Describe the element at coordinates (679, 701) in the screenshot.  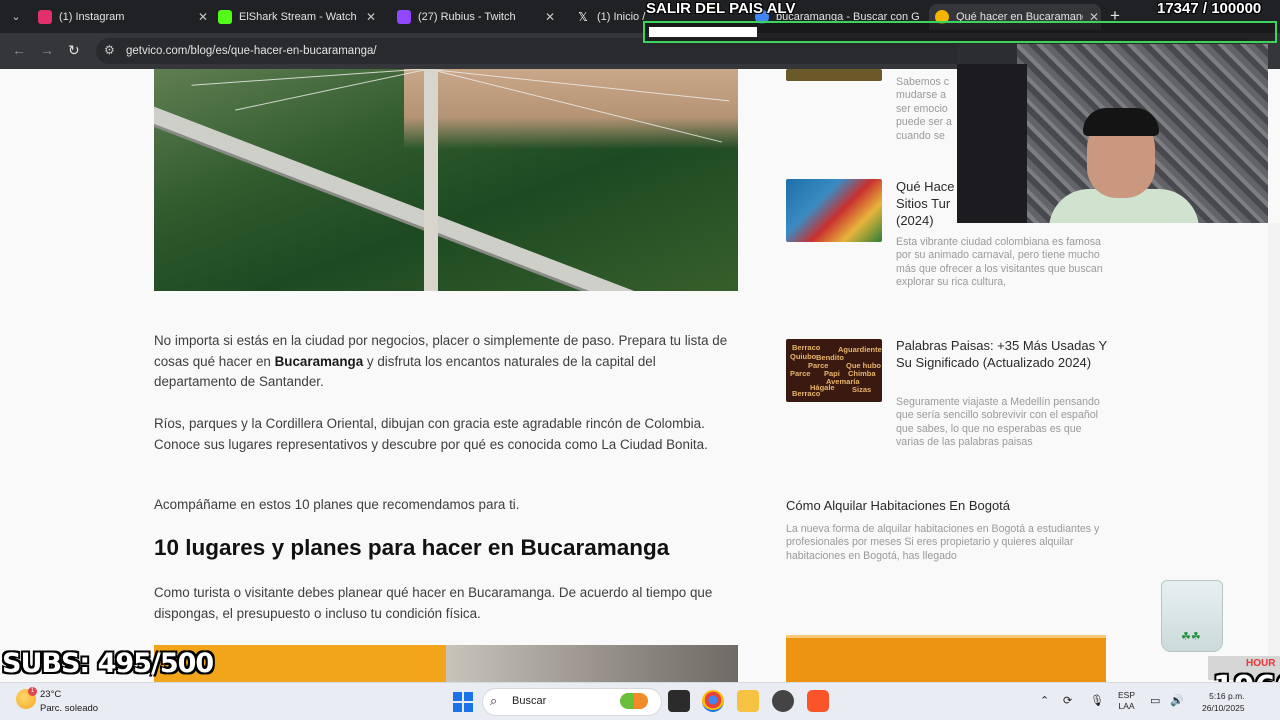
I see `task-view-icon` at that location.